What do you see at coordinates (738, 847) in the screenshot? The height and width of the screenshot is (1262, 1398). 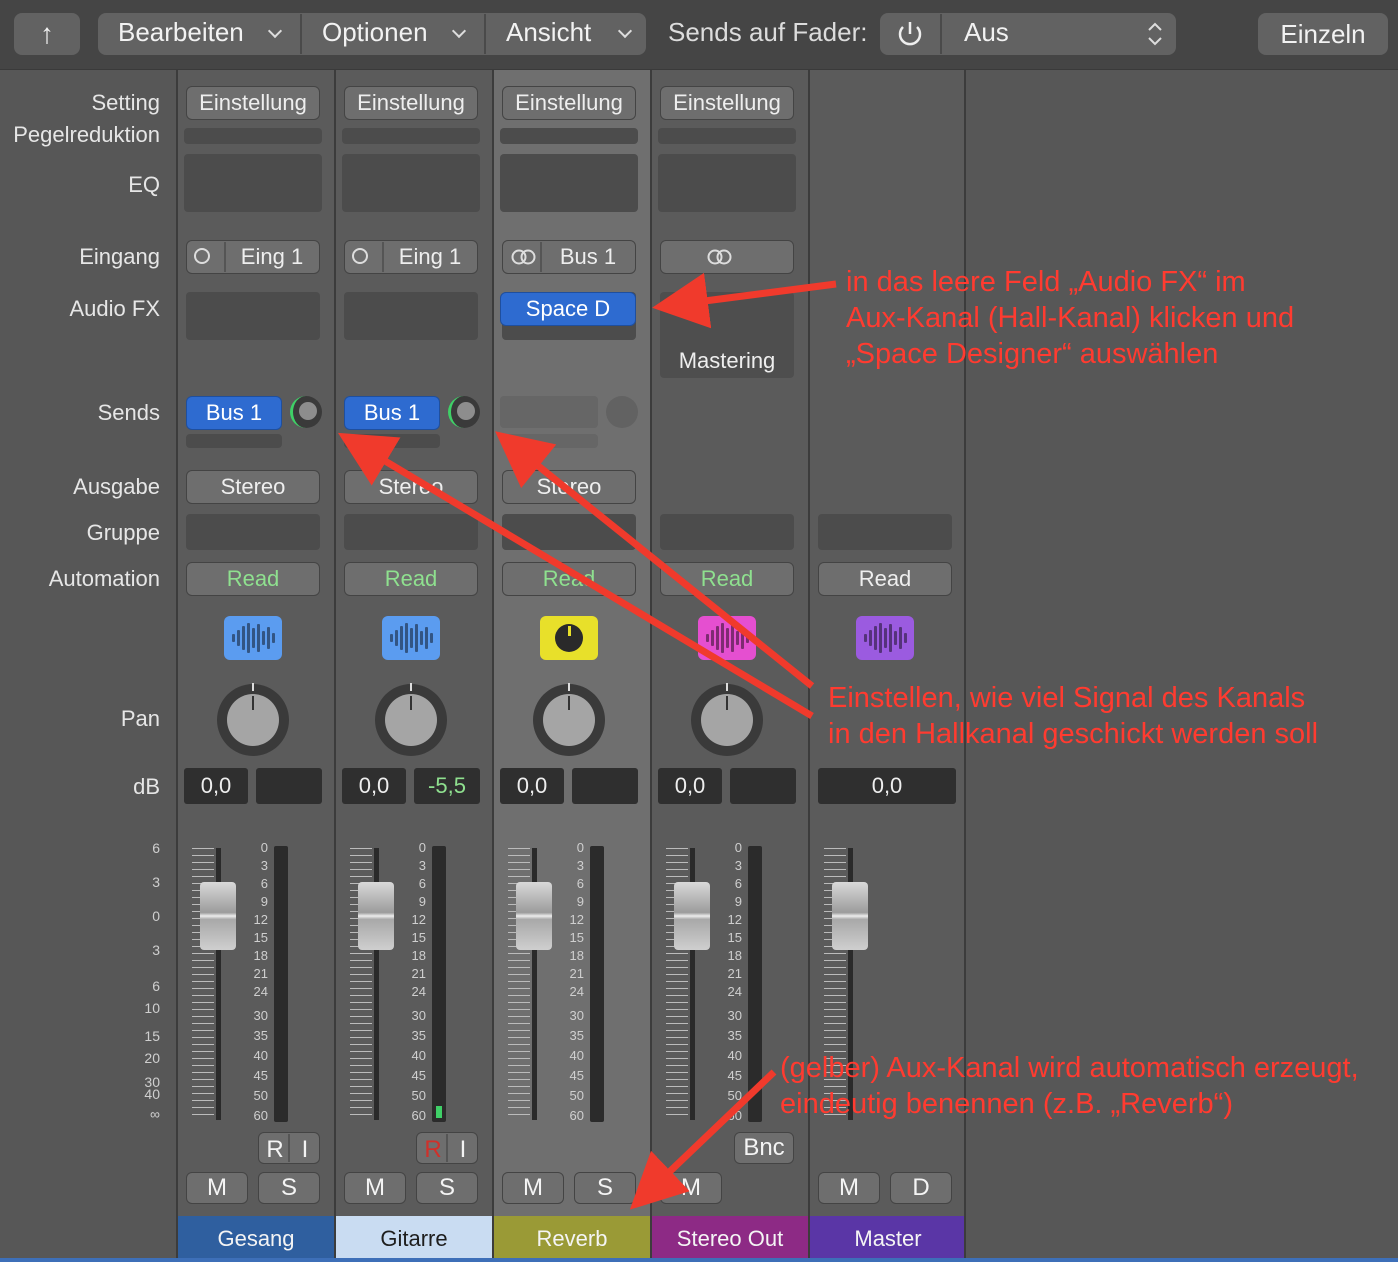 I see `meter-scale-label: 0` at bounding box center [738, 847].